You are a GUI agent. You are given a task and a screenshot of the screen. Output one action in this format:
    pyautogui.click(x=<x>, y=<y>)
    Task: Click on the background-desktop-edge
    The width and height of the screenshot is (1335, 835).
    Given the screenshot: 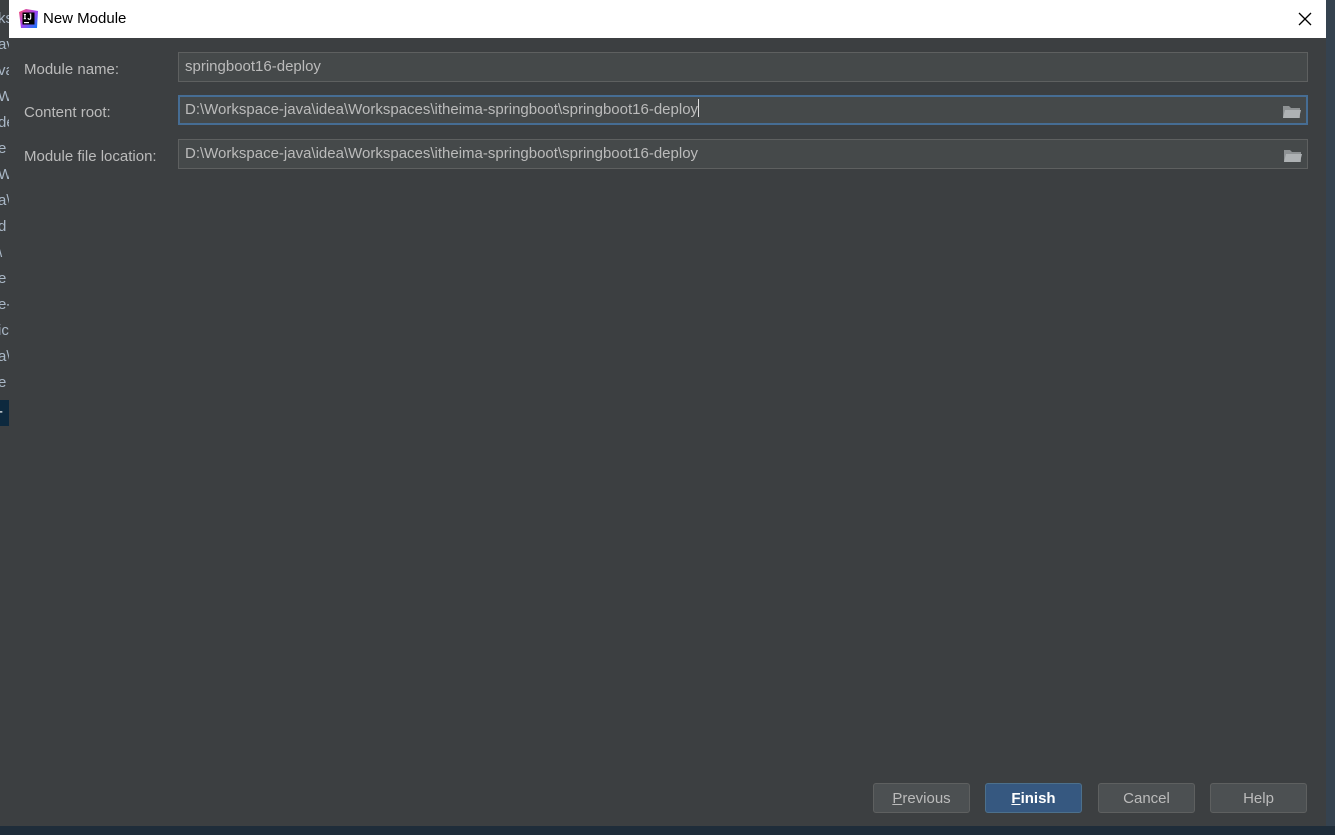 What is the action you would take?
    pyautogui.click(x=1330, y=417)
    